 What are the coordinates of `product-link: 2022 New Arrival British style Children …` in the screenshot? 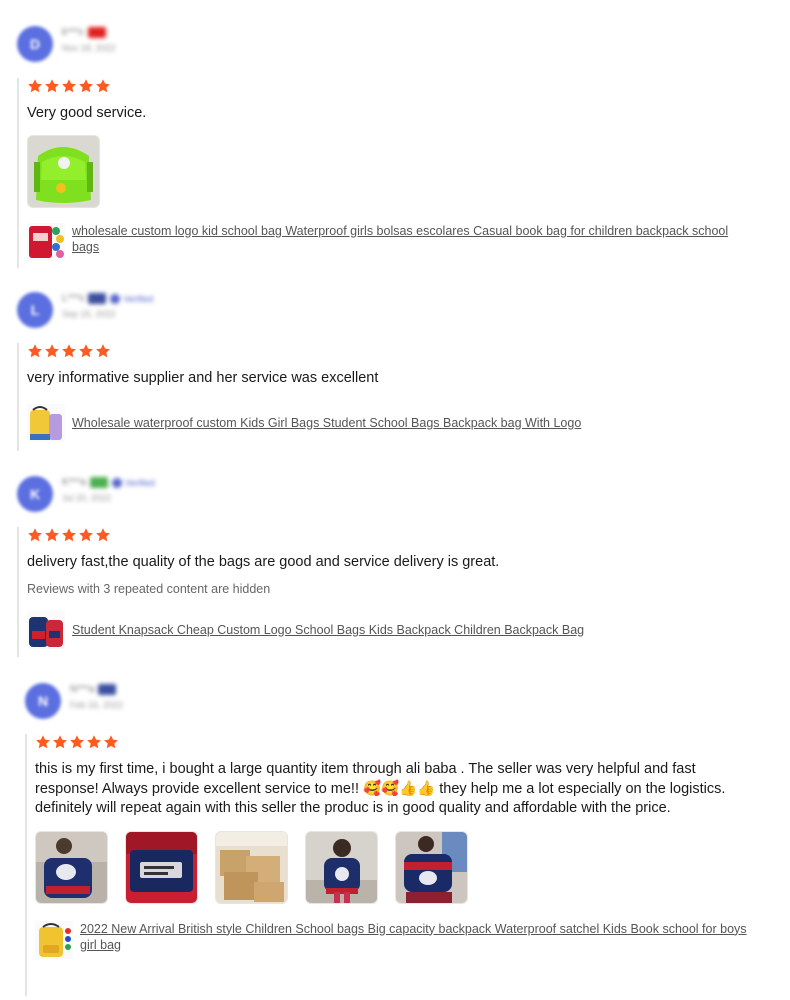 It's located at (415, 937).